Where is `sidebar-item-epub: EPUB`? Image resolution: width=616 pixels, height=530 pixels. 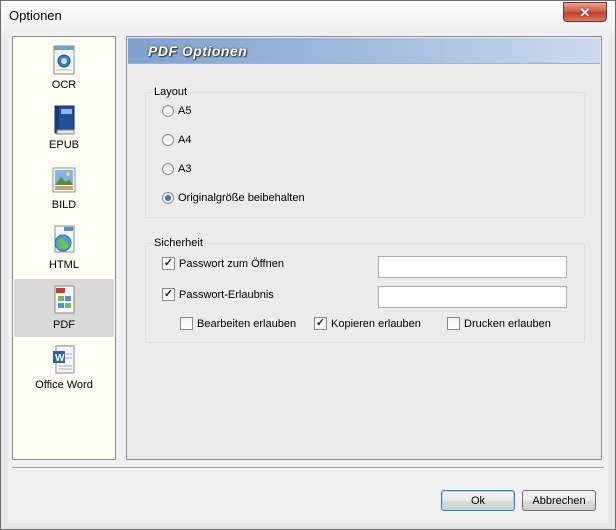
sidebar-item-epub: EPUB is located at coordinates (64, 128).